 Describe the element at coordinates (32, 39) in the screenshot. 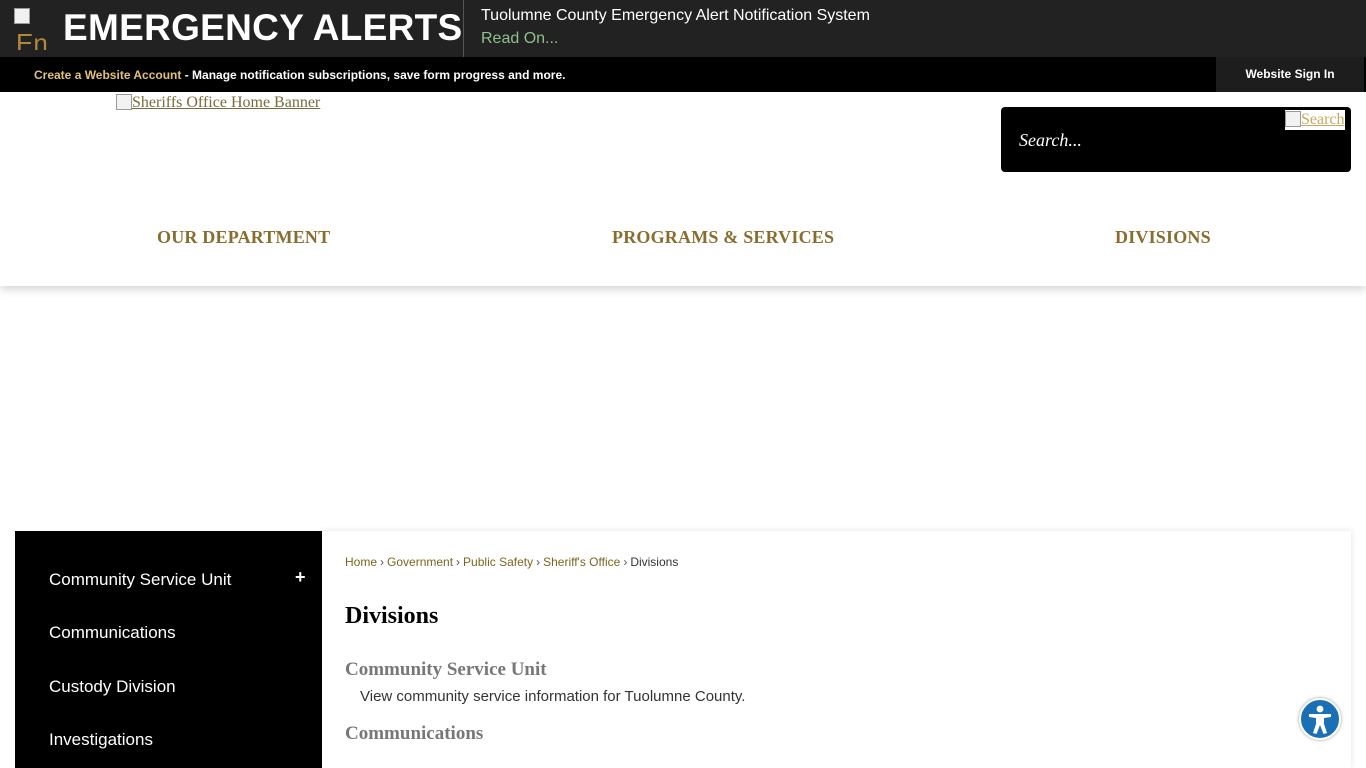

I see `logo-alt-text: En` at that location.